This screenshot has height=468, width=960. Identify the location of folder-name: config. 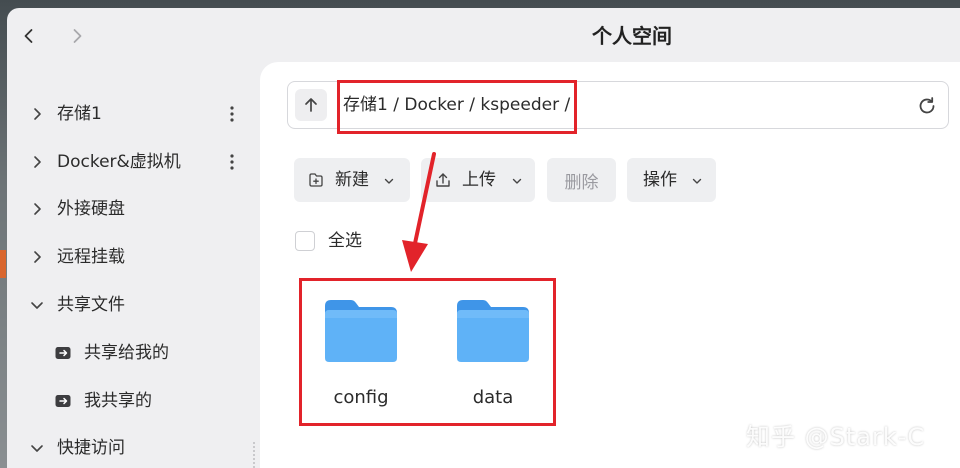
(361, 397).